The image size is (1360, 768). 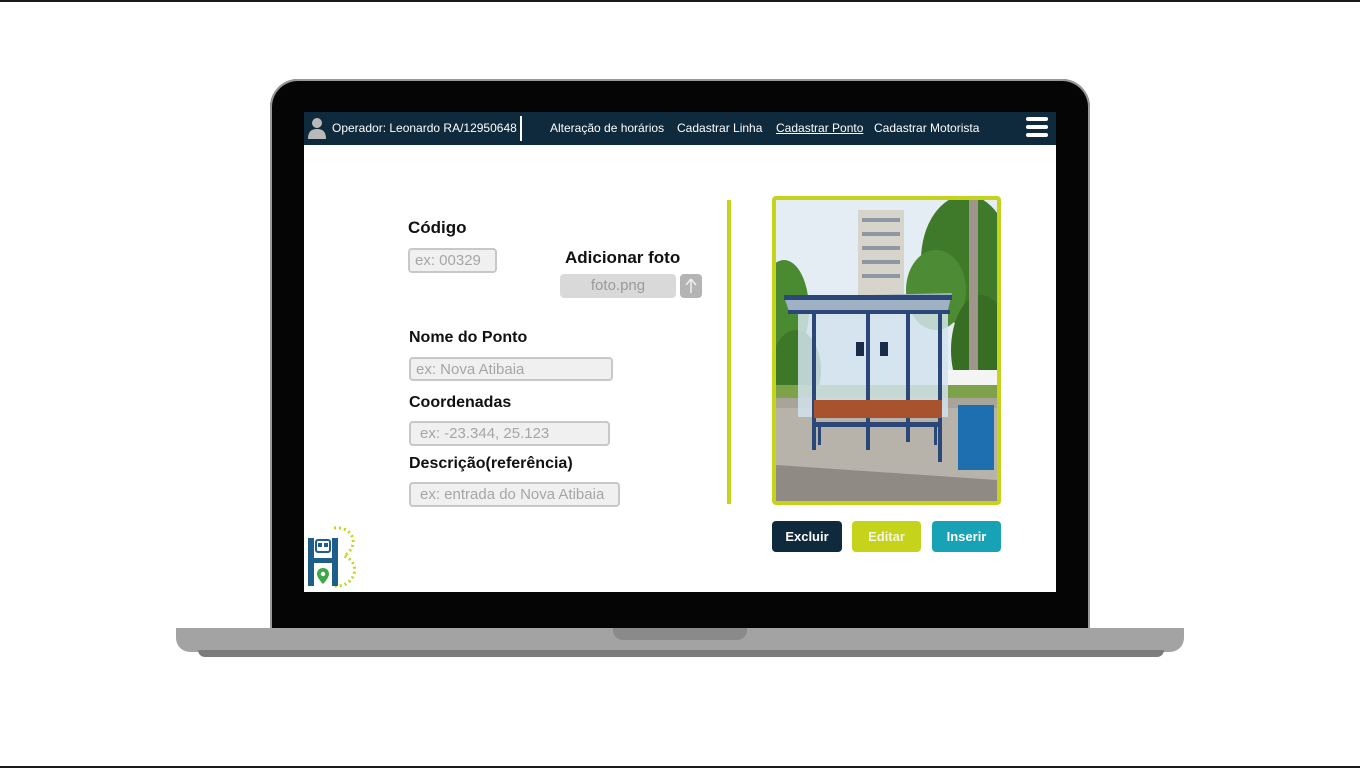 I want to click on coordenadas-label: Coordenadas, so click(x=460, y=402).